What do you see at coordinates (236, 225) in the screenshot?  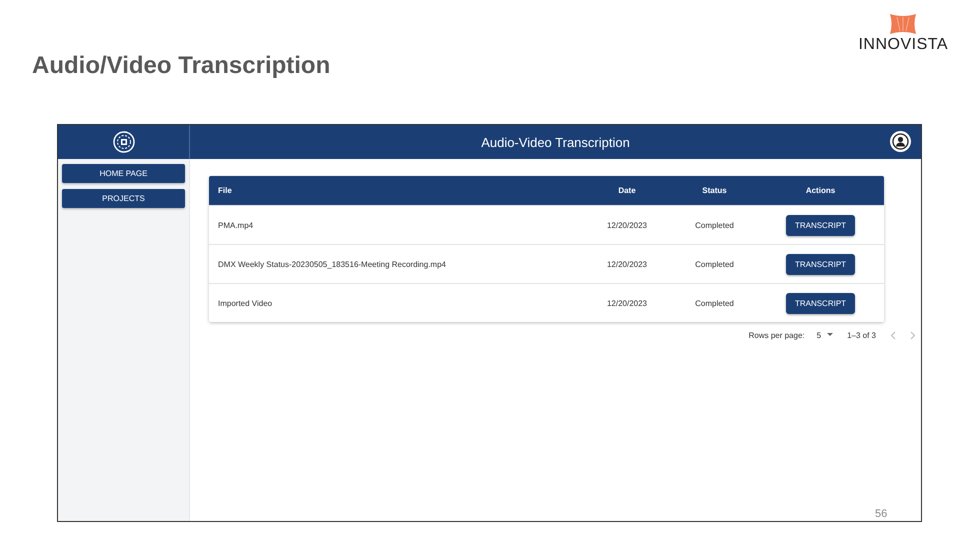 I see `file-name: PMA.mp4` at bounding box center [236, 225].